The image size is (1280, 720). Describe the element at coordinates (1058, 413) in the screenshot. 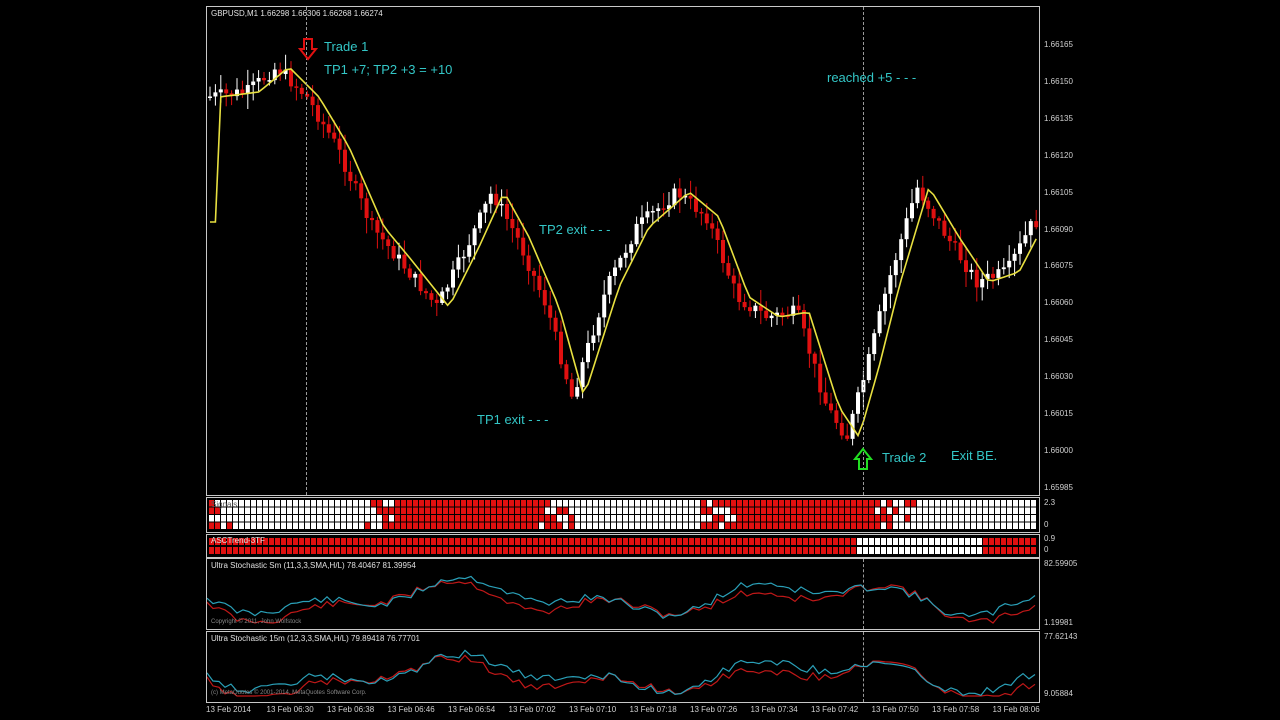

I see `price-tick-label: 1.66015` at that location.